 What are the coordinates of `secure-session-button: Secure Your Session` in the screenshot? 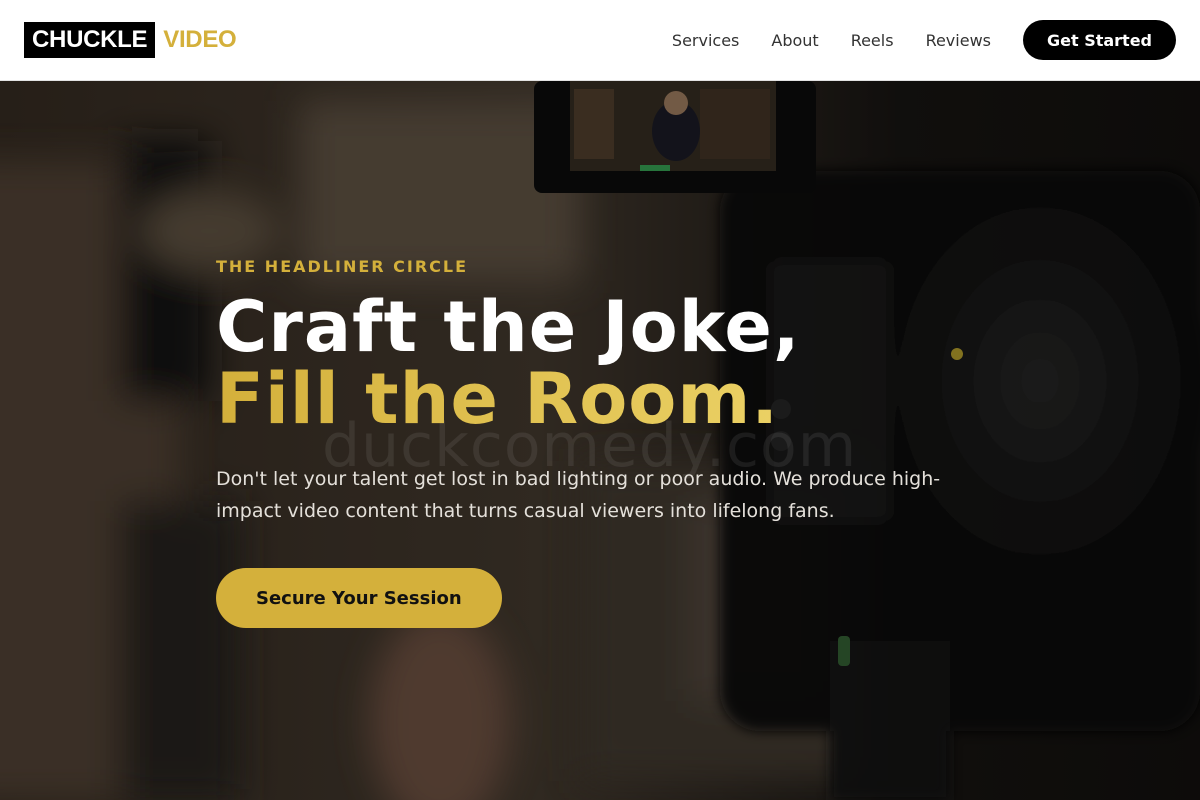 It's located at (359, 598).